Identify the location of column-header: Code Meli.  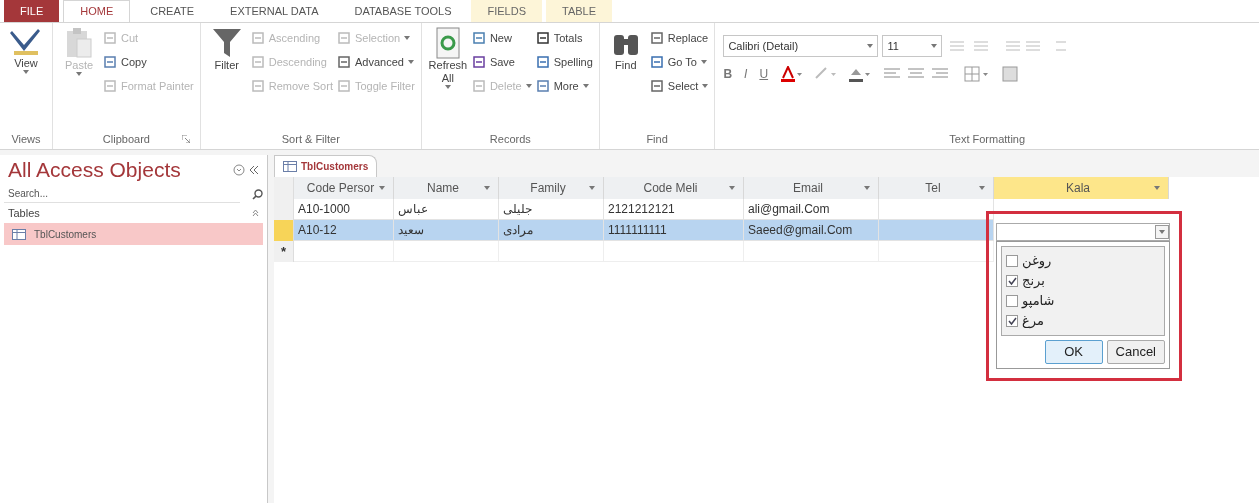
(674, 188).